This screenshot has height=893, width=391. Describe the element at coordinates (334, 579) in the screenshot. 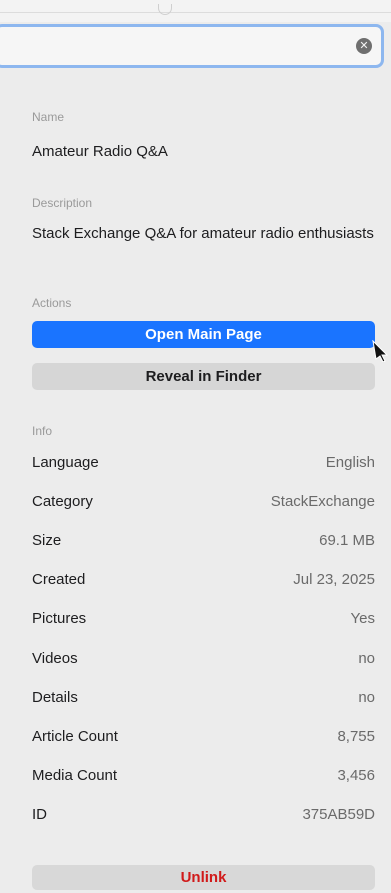

I see `info-value: Jul 23, 2025` at that location.